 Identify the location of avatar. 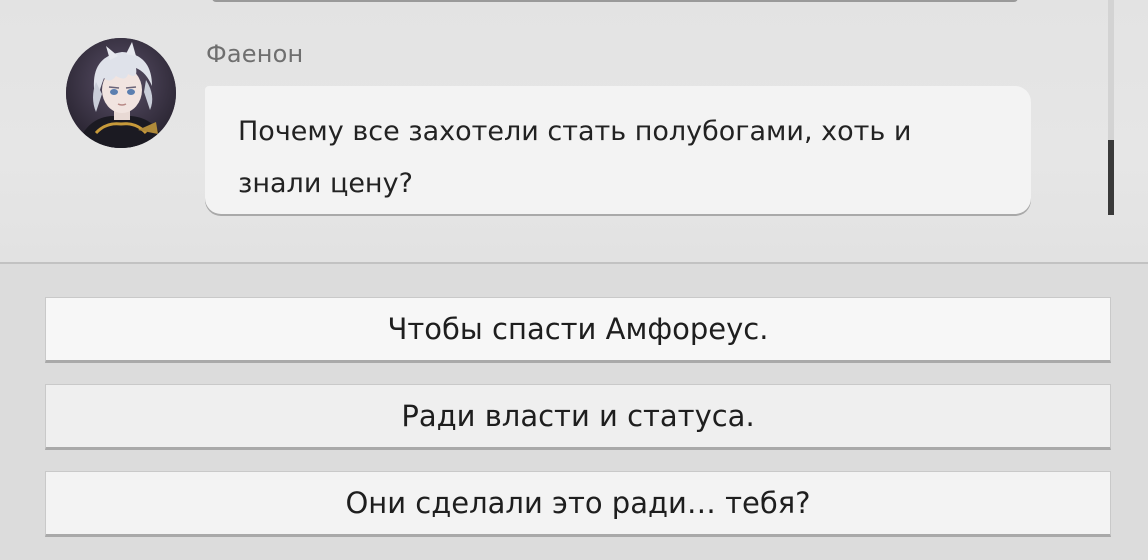
(121, 93).